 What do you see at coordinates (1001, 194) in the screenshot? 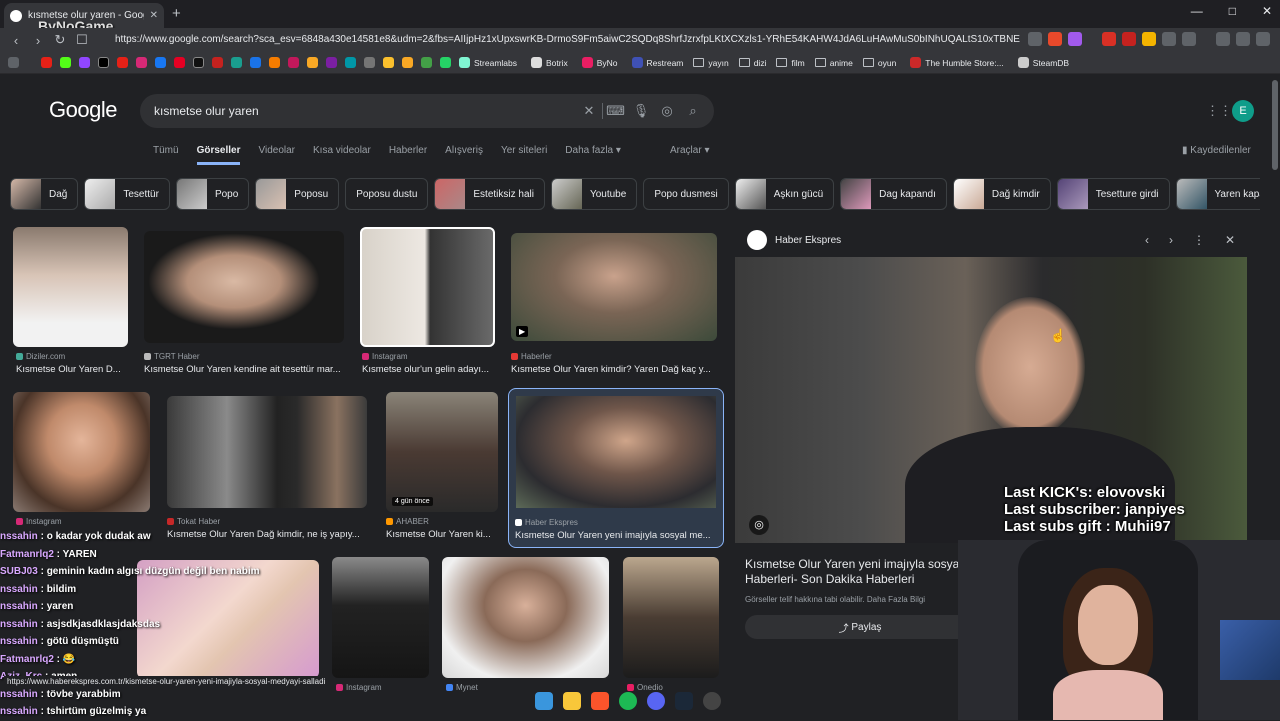
I see `chip: Dağ kimdir` at bounding box center [1001, 194].